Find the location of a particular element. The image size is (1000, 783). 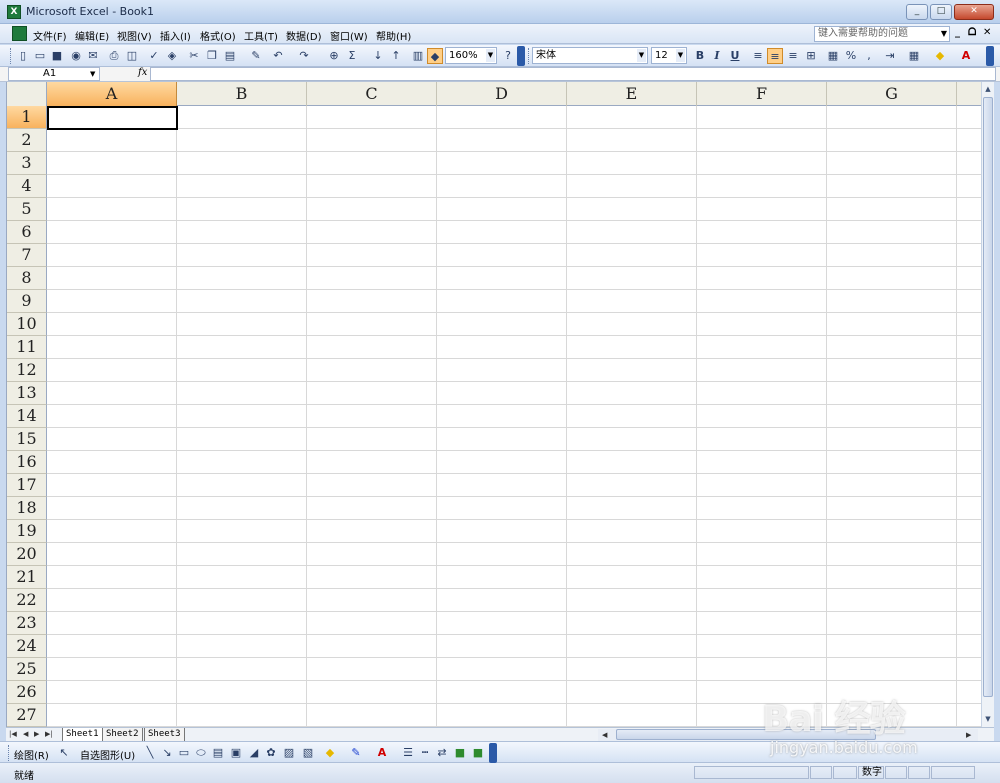

underline-button: U is located at coordinates (735, 56).